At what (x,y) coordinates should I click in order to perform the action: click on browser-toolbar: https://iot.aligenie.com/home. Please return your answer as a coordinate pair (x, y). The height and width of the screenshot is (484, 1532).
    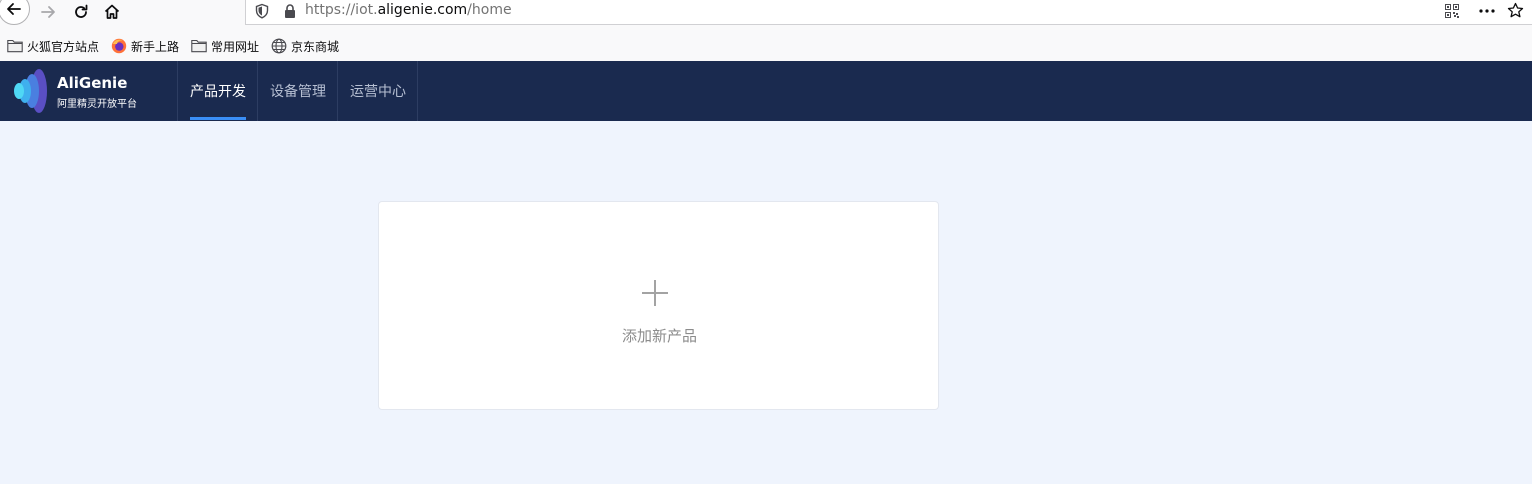
    Looking at the image, I should click on (766, 12).